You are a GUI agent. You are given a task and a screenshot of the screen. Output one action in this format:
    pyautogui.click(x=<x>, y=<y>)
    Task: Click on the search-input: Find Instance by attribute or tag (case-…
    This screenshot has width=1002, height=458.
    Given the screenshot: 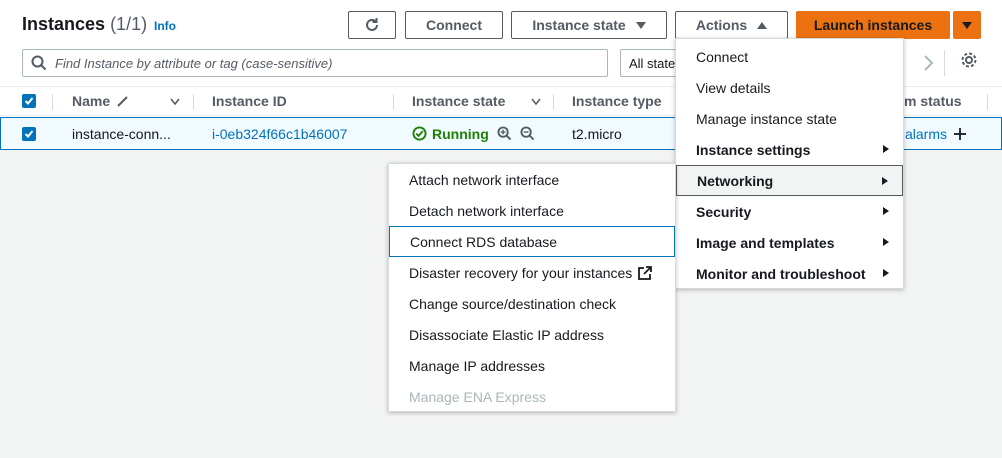 What is the action you would take?
    pyautogui.click(x=315, y=63)
    